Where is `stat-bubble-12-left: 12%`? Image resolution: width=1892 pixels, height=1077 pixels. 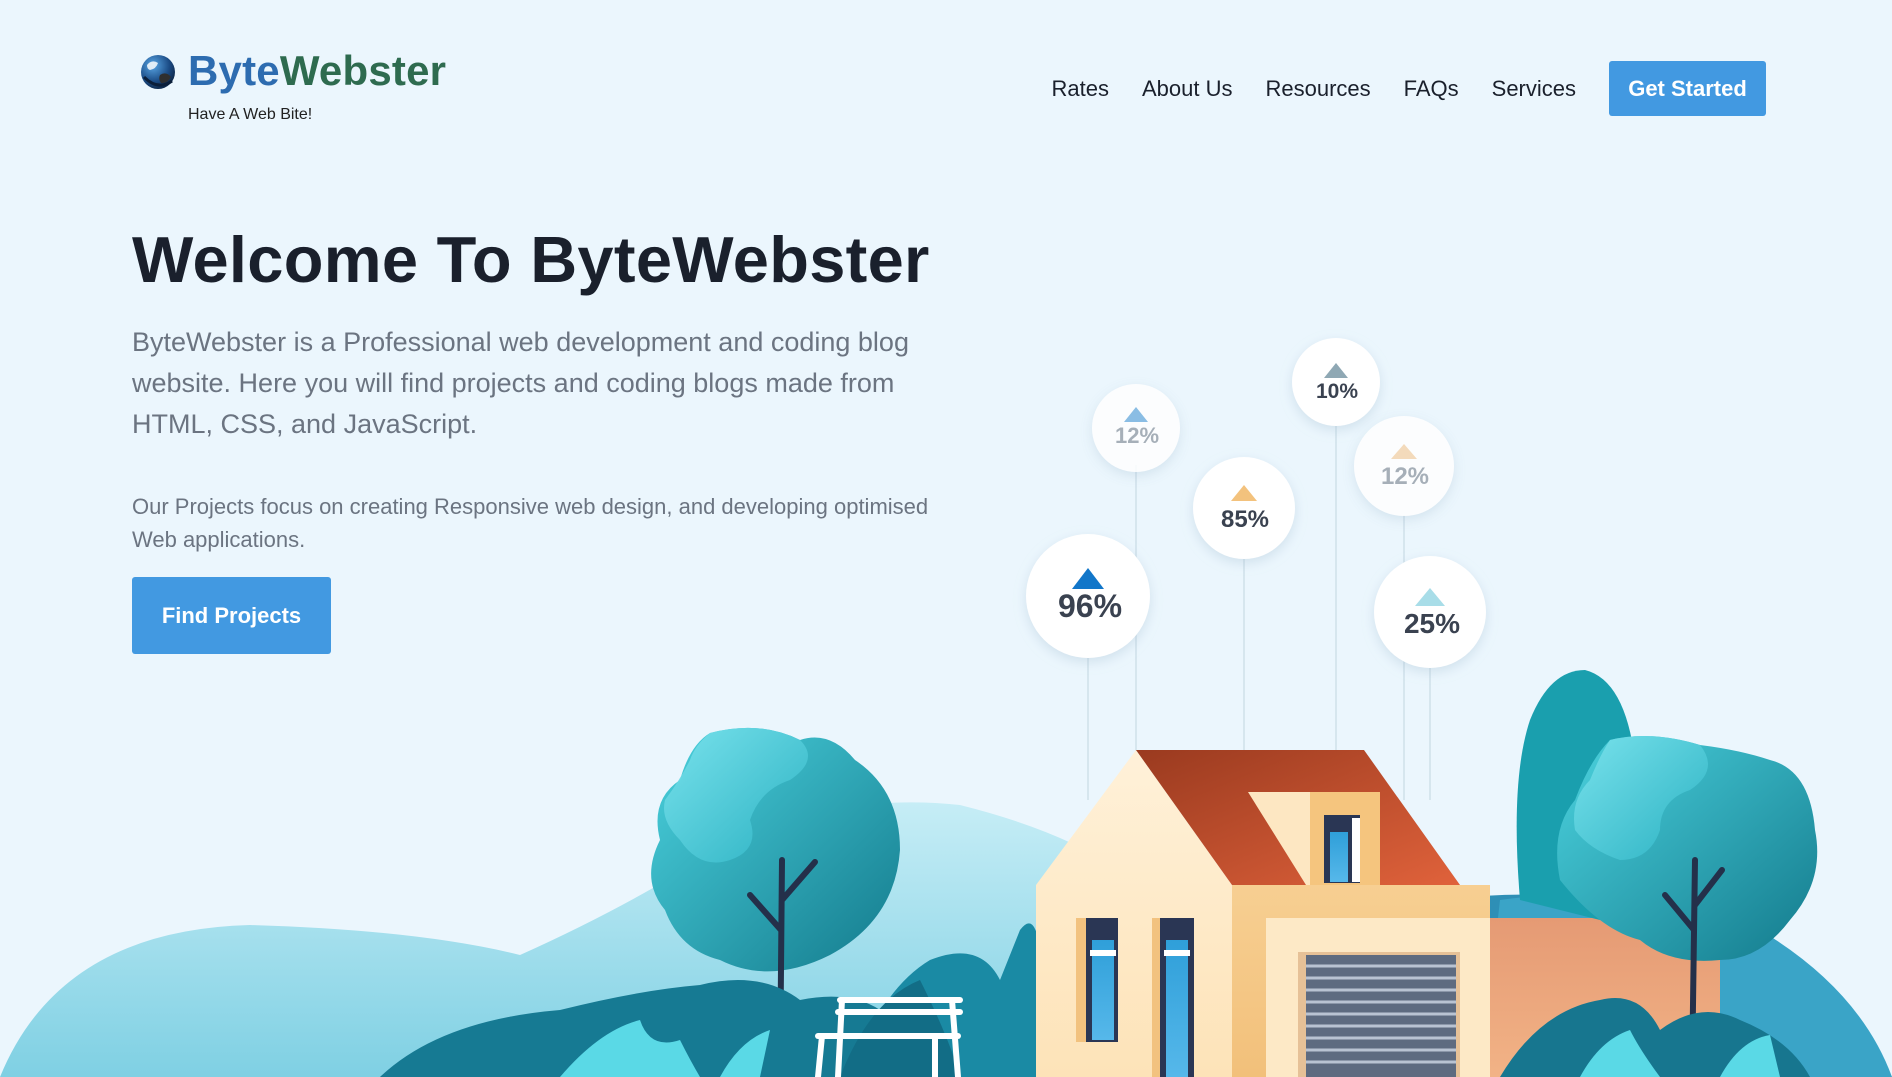
stat-bubble-12-left: 12% is located at coordinates (1136, 428).